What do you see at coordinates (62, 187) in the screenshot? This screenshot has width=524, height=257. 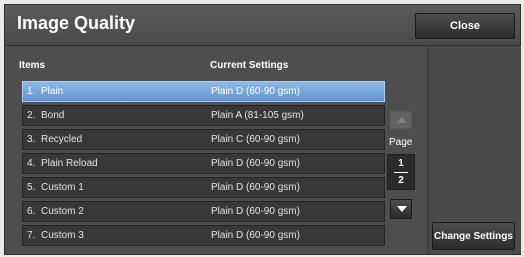 I see `row-item-name: Custom 1` at bounding box center [62, 187].